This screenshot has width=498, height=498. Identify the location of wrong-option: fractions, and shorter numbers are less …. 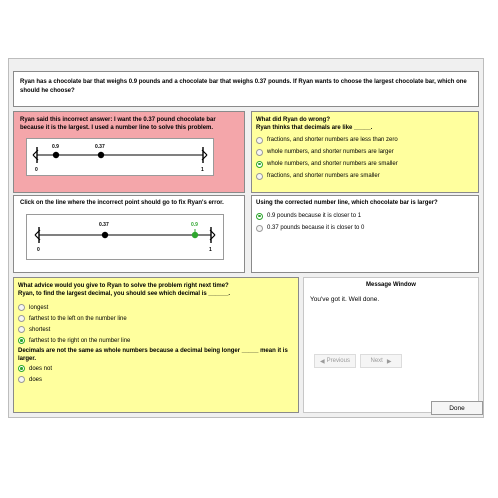
(365, 140).